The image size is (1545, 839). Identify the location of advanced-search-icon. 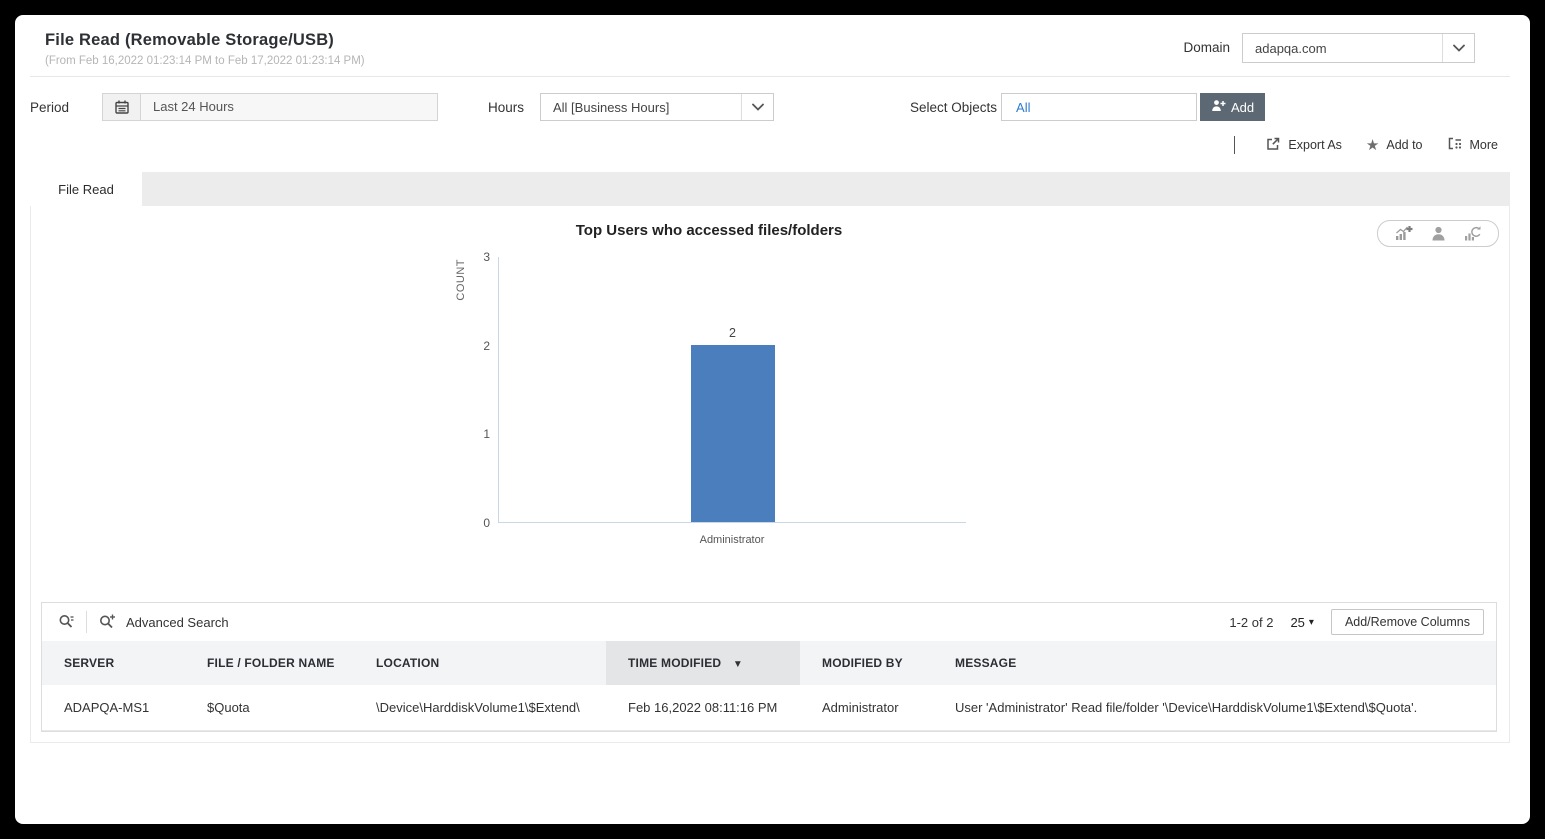
(107, 622).